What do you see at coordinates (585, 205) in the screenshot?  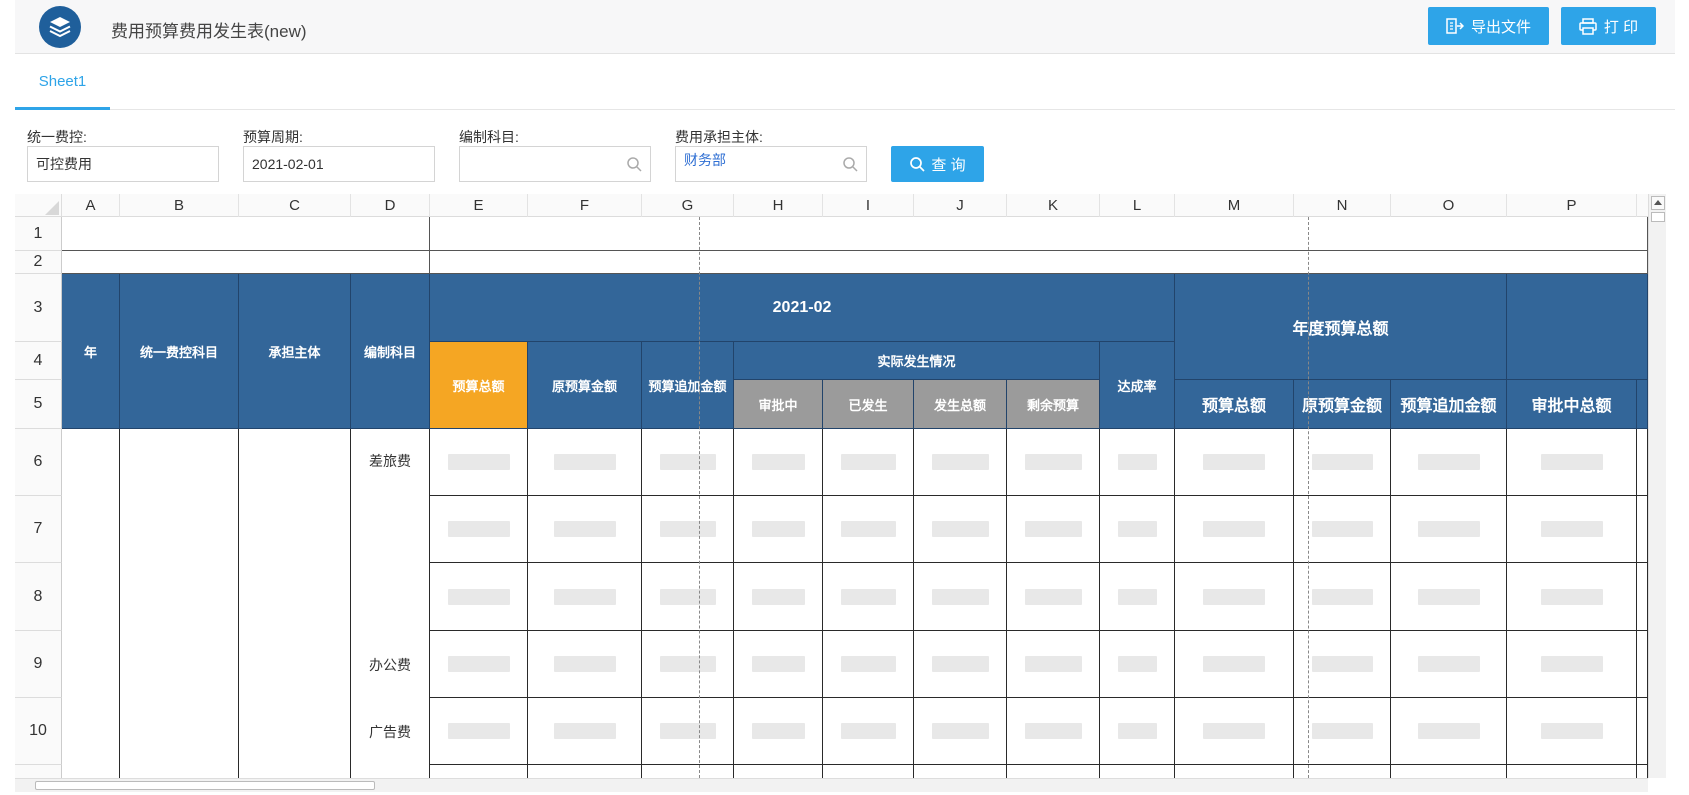 I see `column-header: F` at bounding box center [585, 205].